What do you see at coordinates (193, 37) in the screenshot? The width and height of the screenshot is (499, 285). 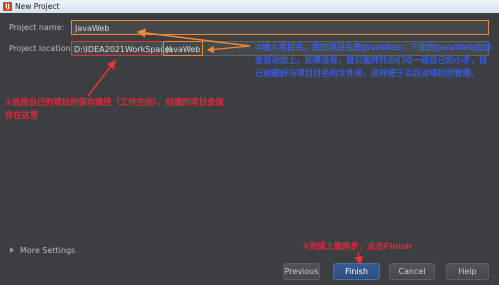 I see `name-arrow` at bounding box center [193, 37].